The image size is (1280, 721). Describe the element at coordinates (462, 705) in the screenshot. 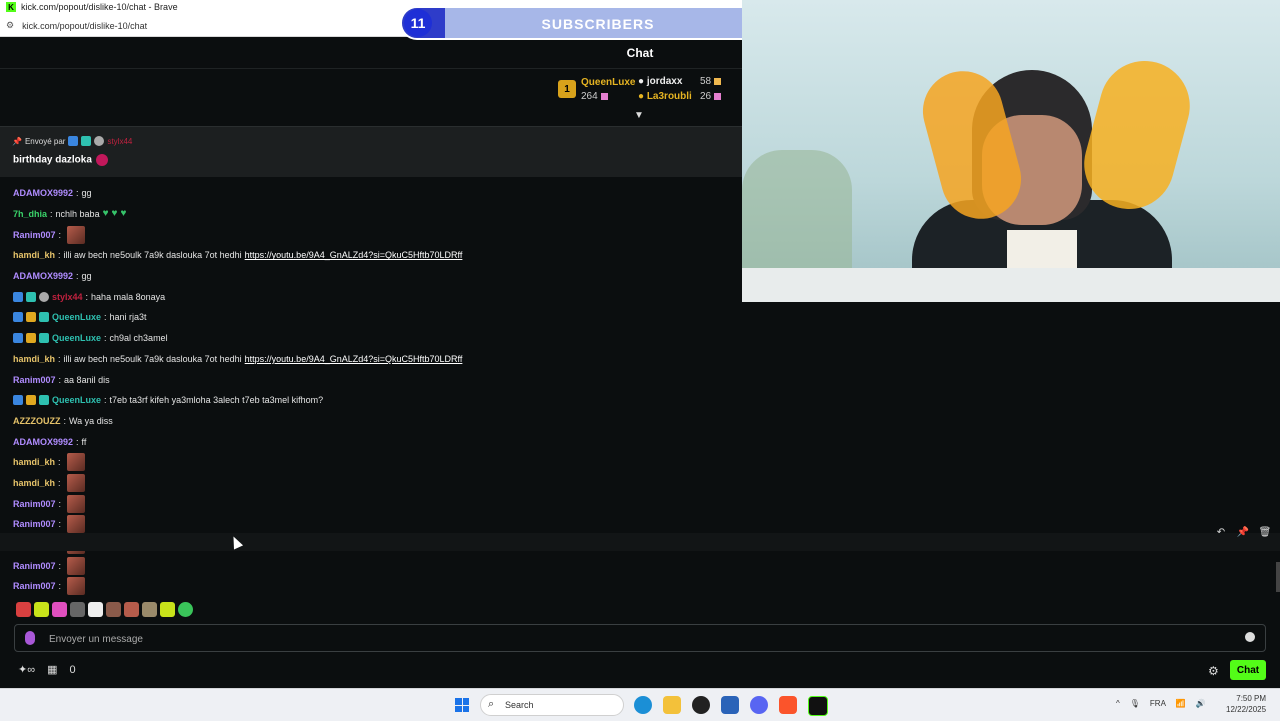

I see `windows-start-icon` at that location.